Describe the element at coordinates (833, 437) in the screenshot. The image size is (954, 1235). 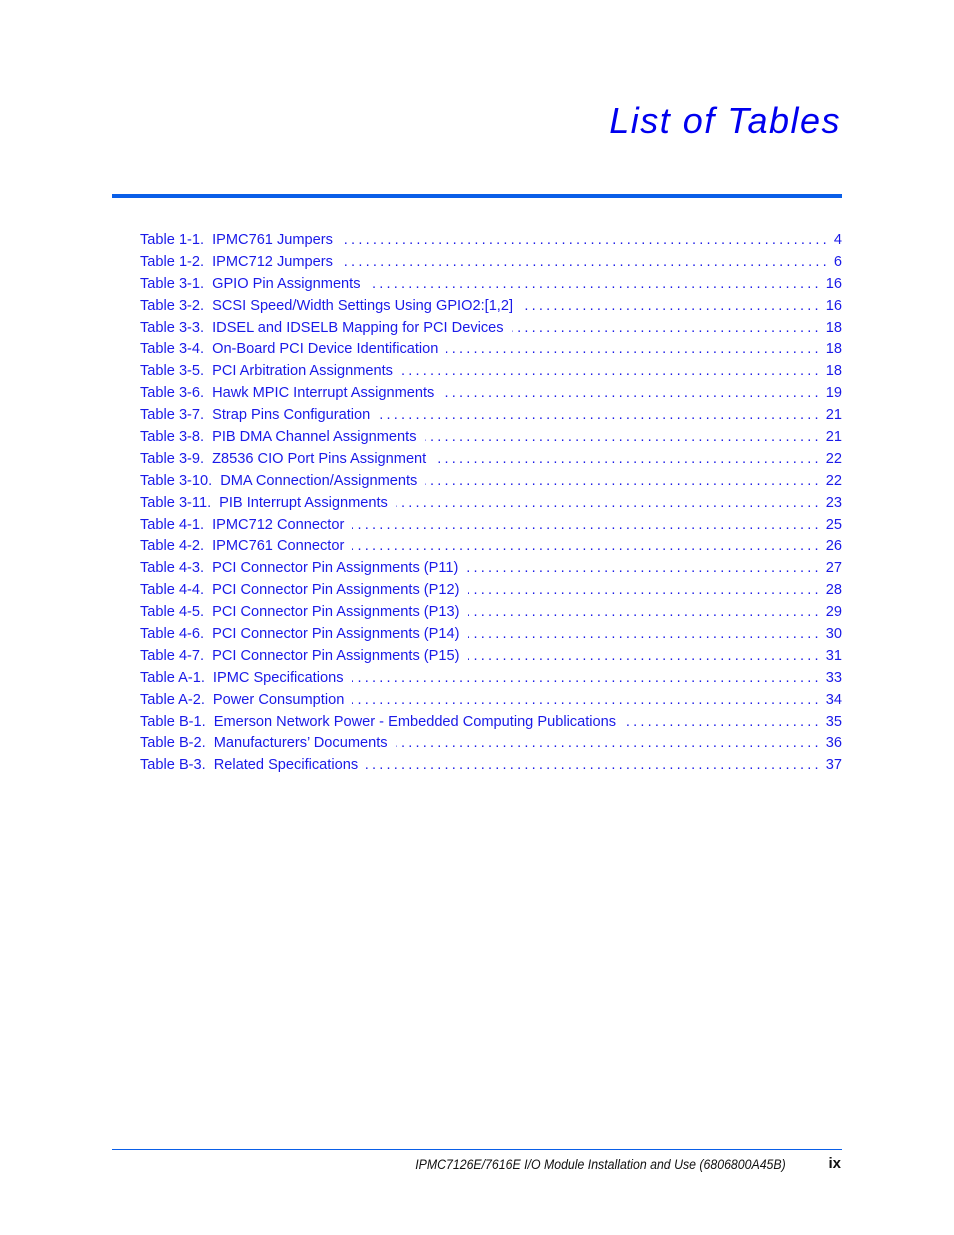
I see `toc-entry-page: 21` at that location.